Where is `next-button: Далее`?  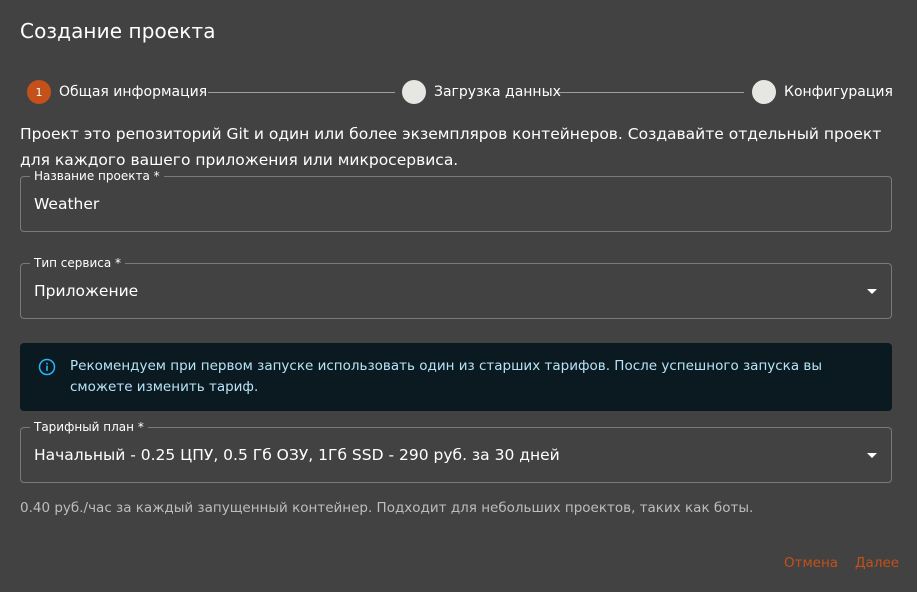
next-button: Далее is located at coordinates (877, 563).